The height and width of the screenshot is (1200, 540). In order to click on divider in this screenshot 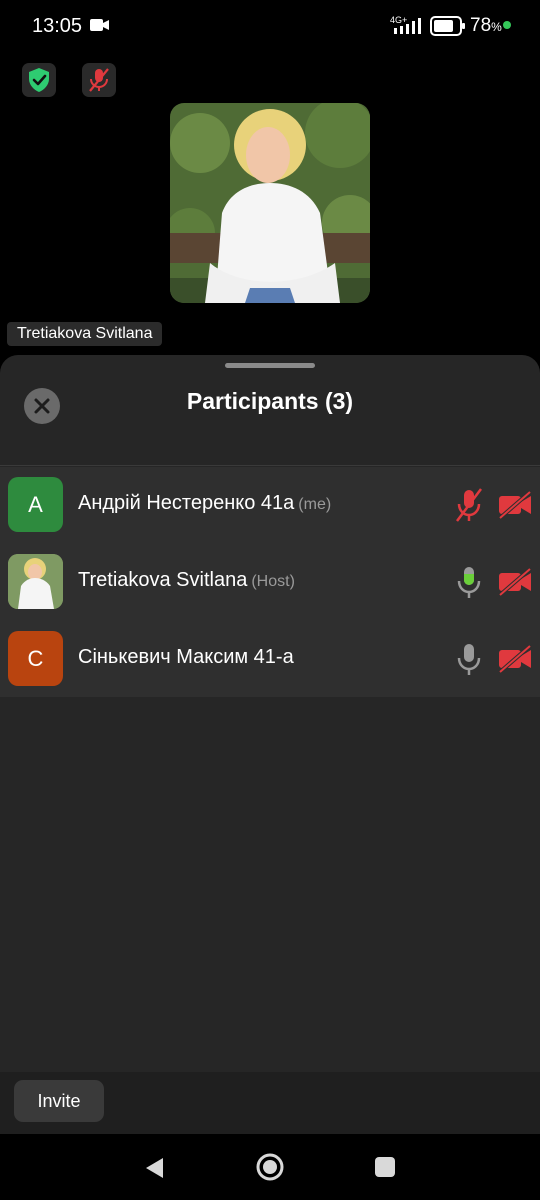, I will do `click(270, 465)`.